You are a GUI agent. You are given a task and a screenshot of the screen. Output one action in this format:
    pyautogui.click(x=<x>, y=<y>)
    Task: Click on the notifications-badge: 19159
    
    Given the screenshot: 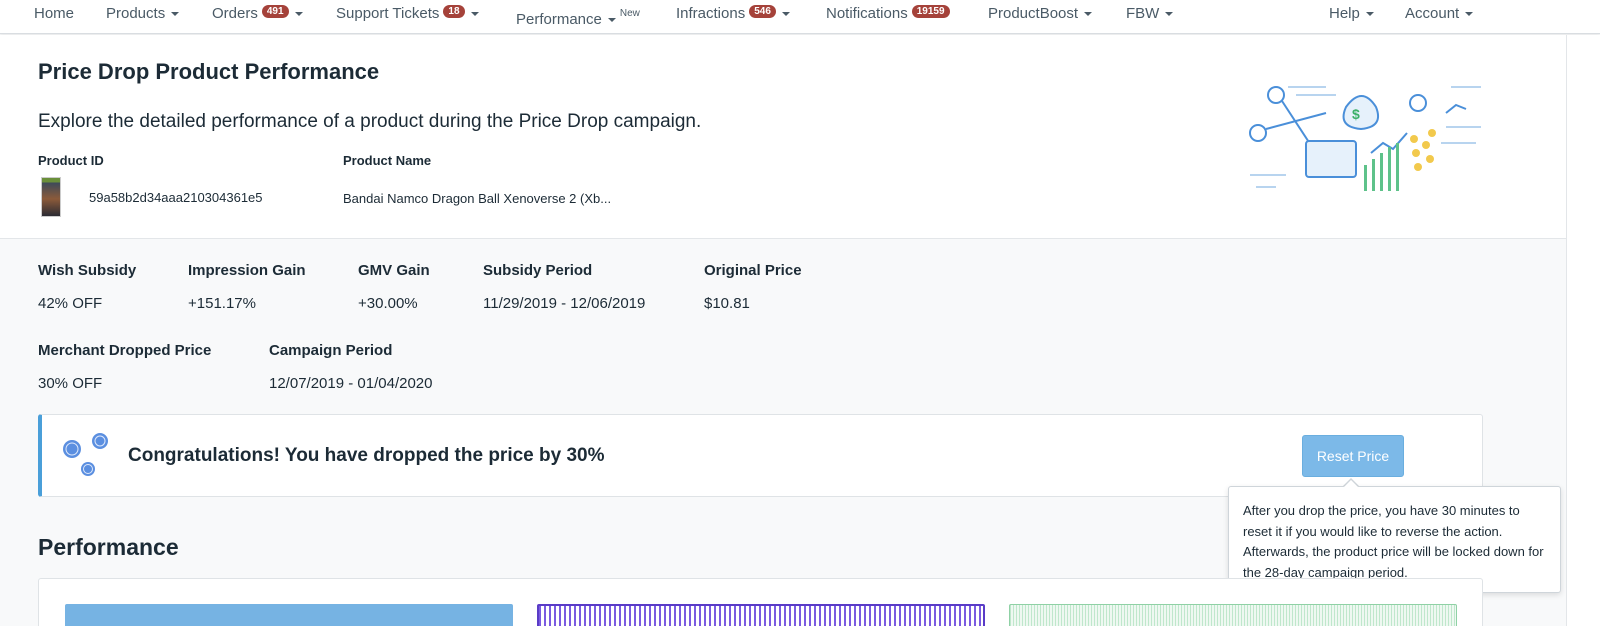 What is the action you would take?
    pyautogui.click(x=930, y=11)
    